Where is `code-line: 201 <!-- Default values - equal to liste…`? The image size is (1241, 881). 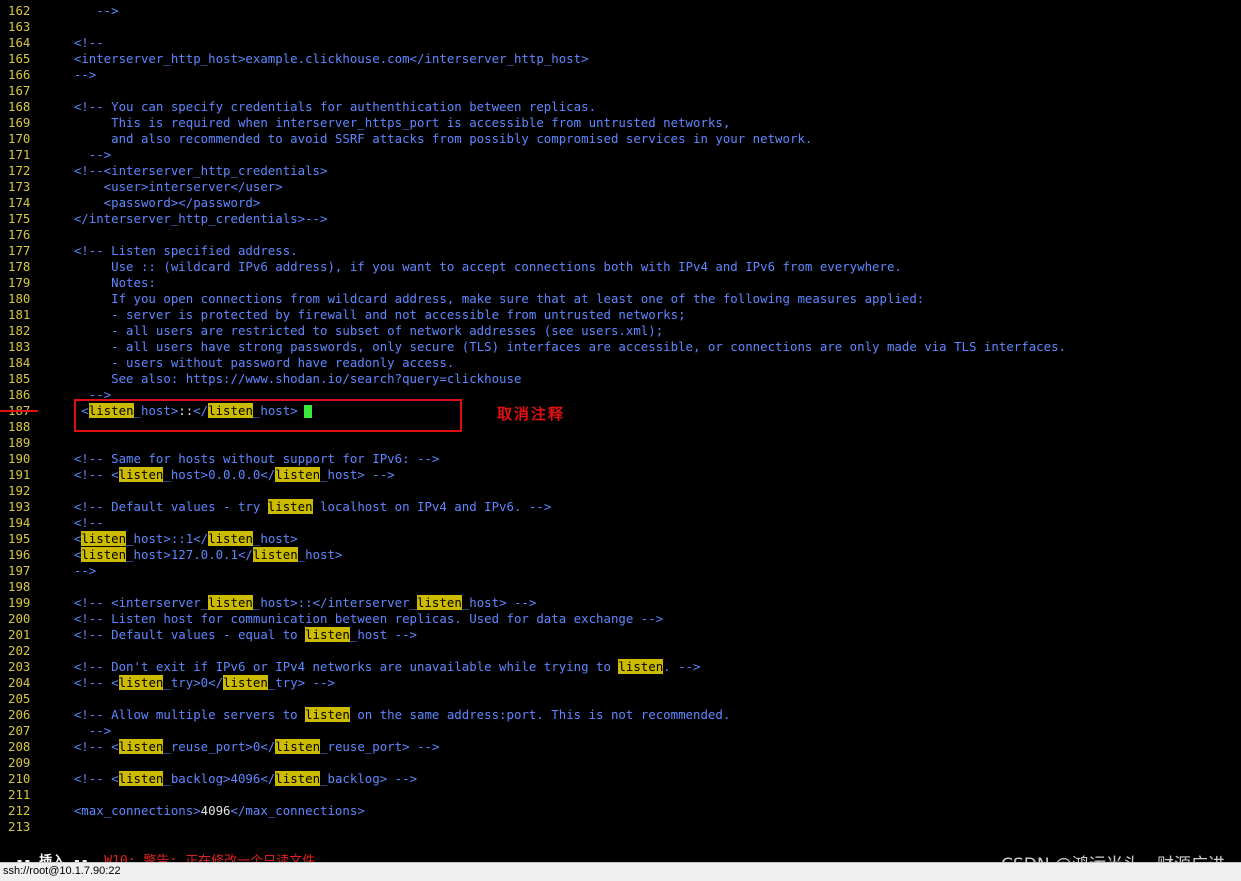
code-line: 201 <!-- Default values - equal to liste… is located at coordinates (208, 635).